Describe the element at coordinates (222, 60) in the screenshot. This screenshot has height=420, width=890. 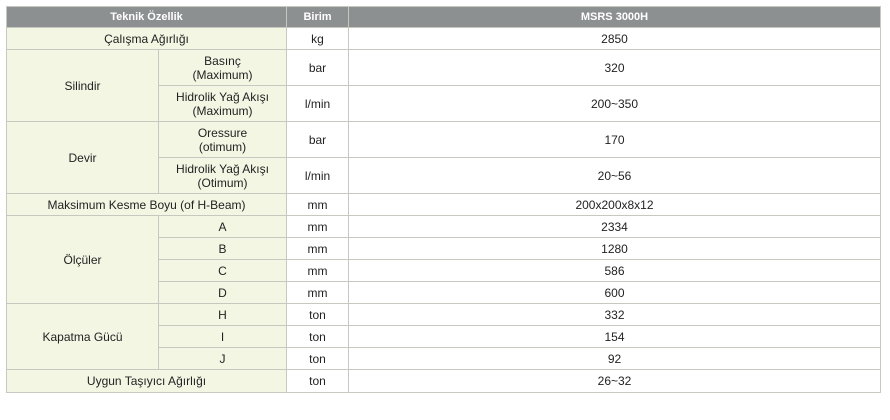
I see `sub-label-line1: Basınç` at that location.